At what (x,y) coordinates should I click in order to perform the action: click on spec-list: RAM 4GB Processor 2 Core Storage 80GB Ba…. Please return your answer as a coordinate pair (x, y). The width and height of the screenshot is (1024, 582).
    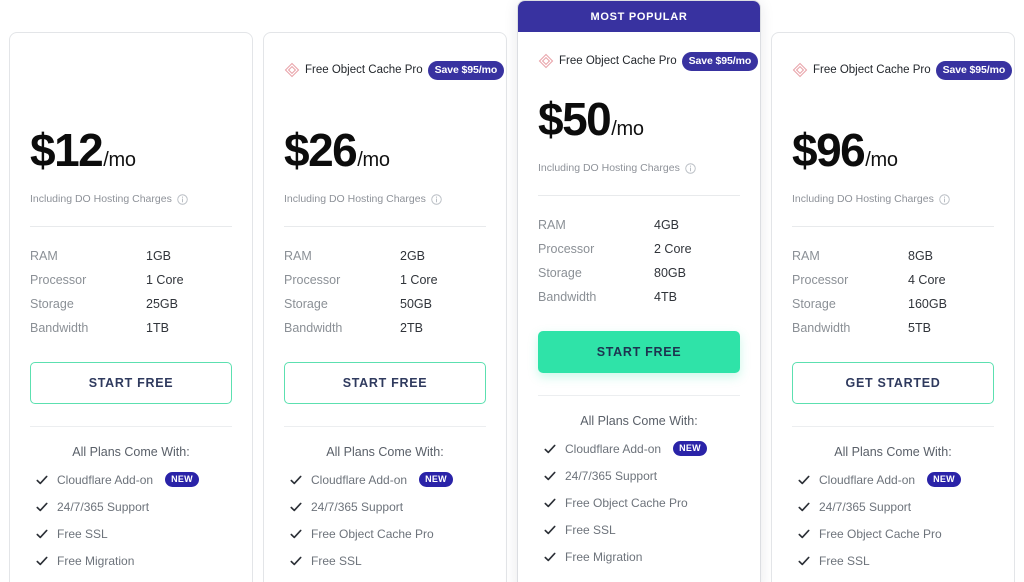
    Looking at the image, I should click on (639, 261).